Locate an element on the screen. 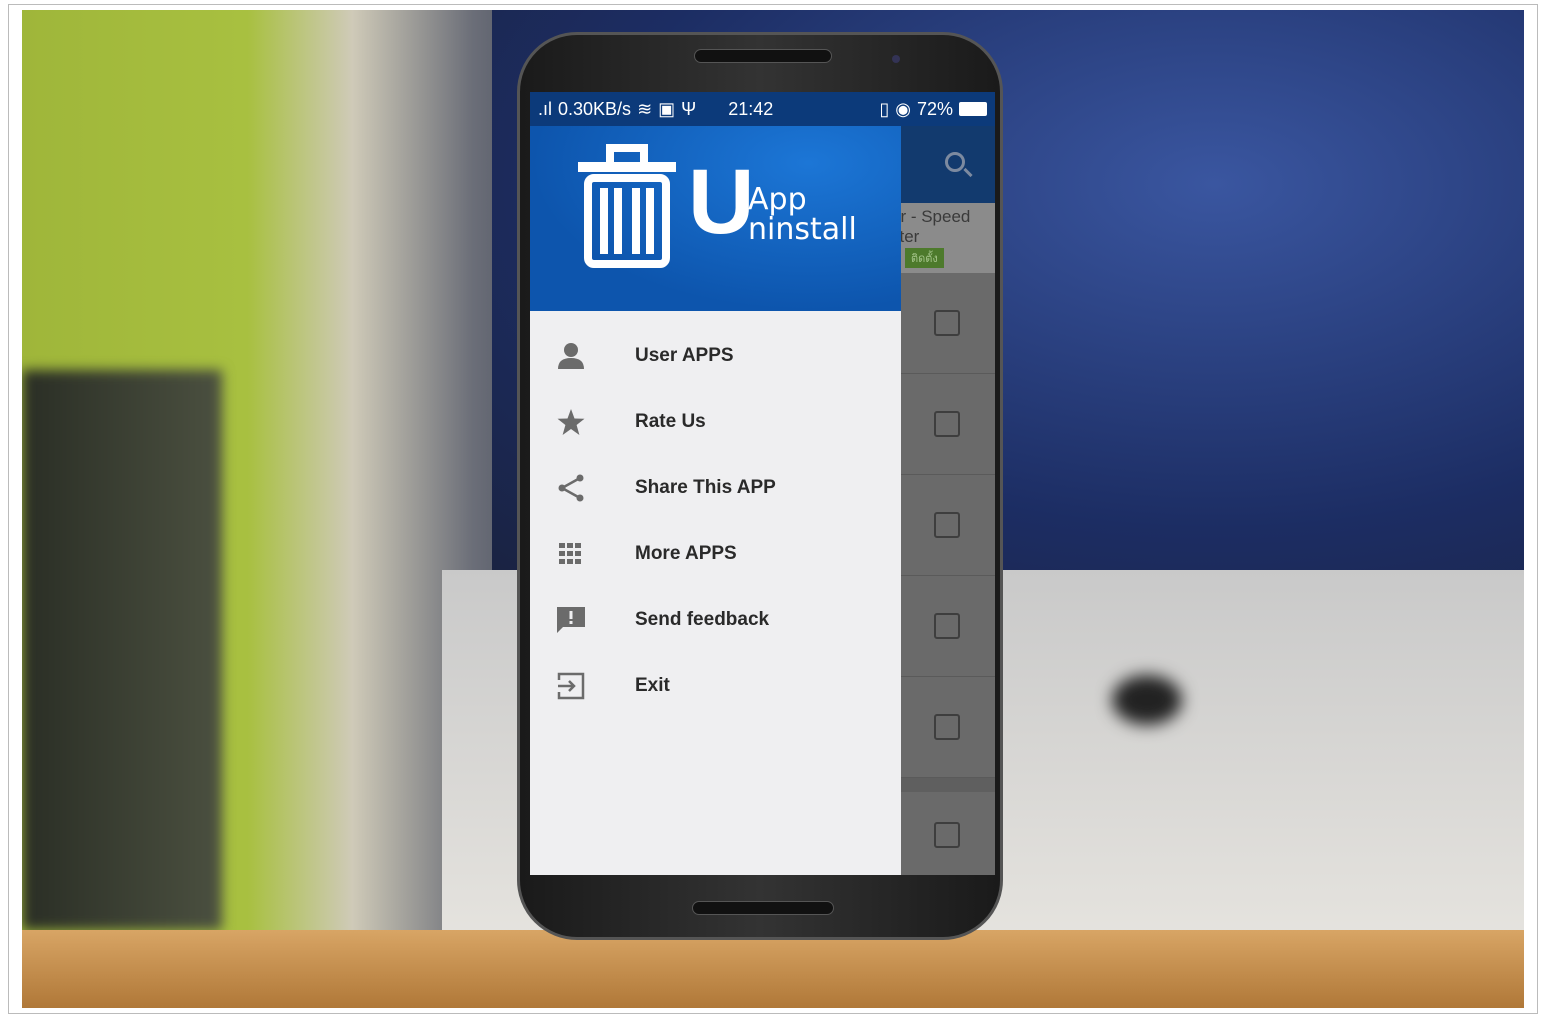 The height and width of the screenshot is (1018, 1546). battery-percent: 72% is located at coordinates (934, 108).